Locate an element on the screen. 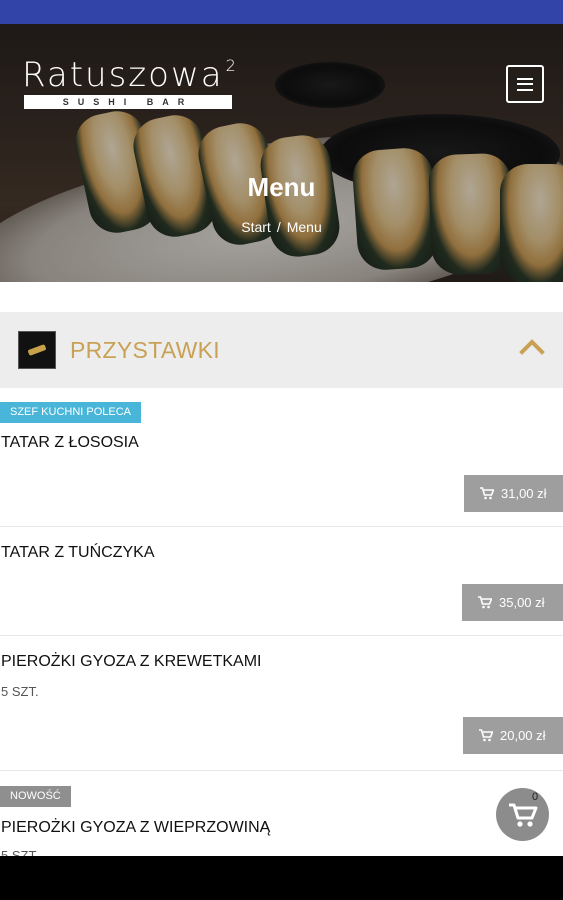 The height and width of the screenshot is (900, 563). add-to-cart-button: 35,00 zł is located at coordinates (512, 602).